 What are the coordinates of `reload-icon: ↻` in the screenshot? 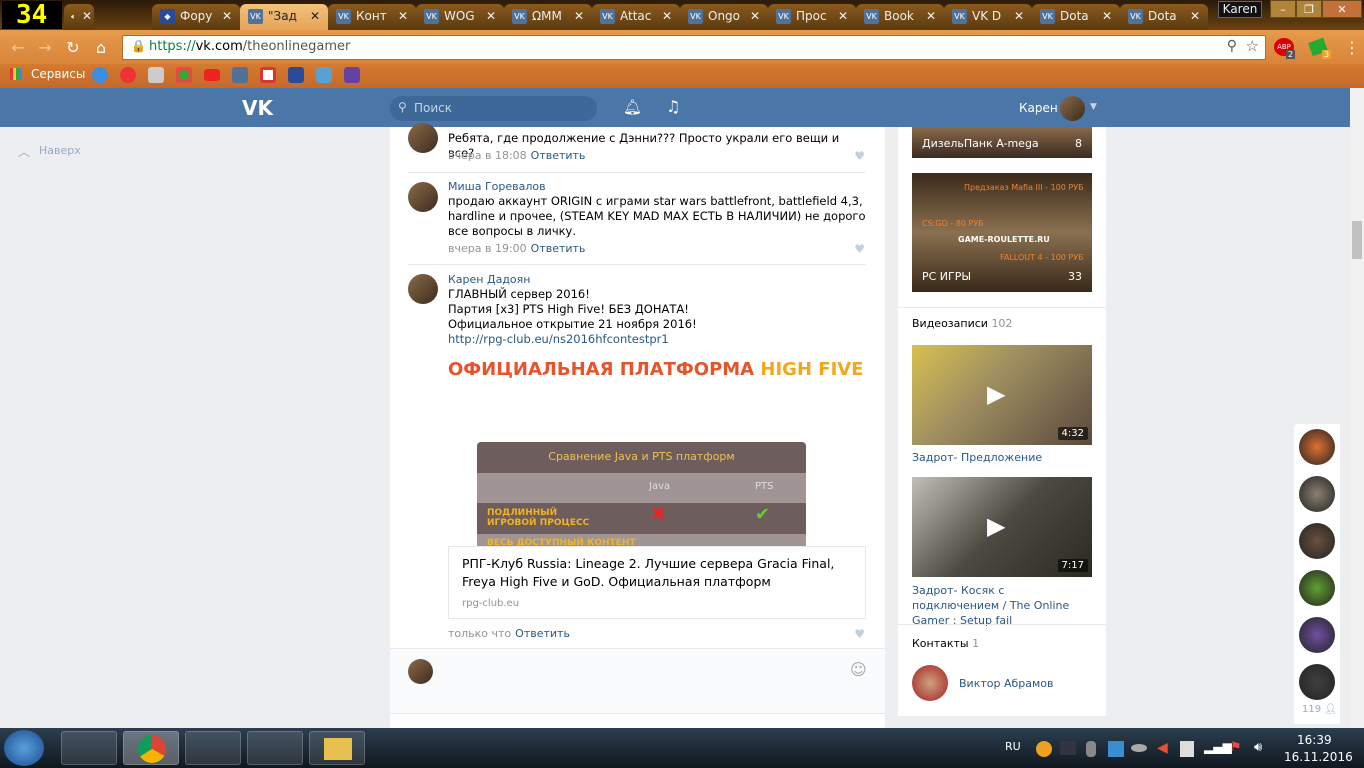 It's located at (73, 48).